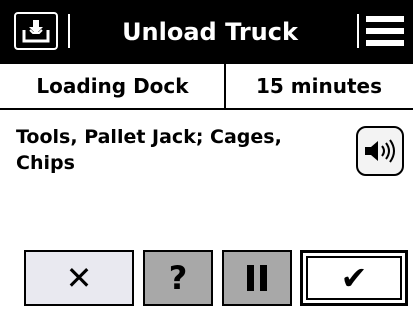 The height and width of the screenshot is (312, 413). I want to click on done-button: ✔, so click(354, 278).